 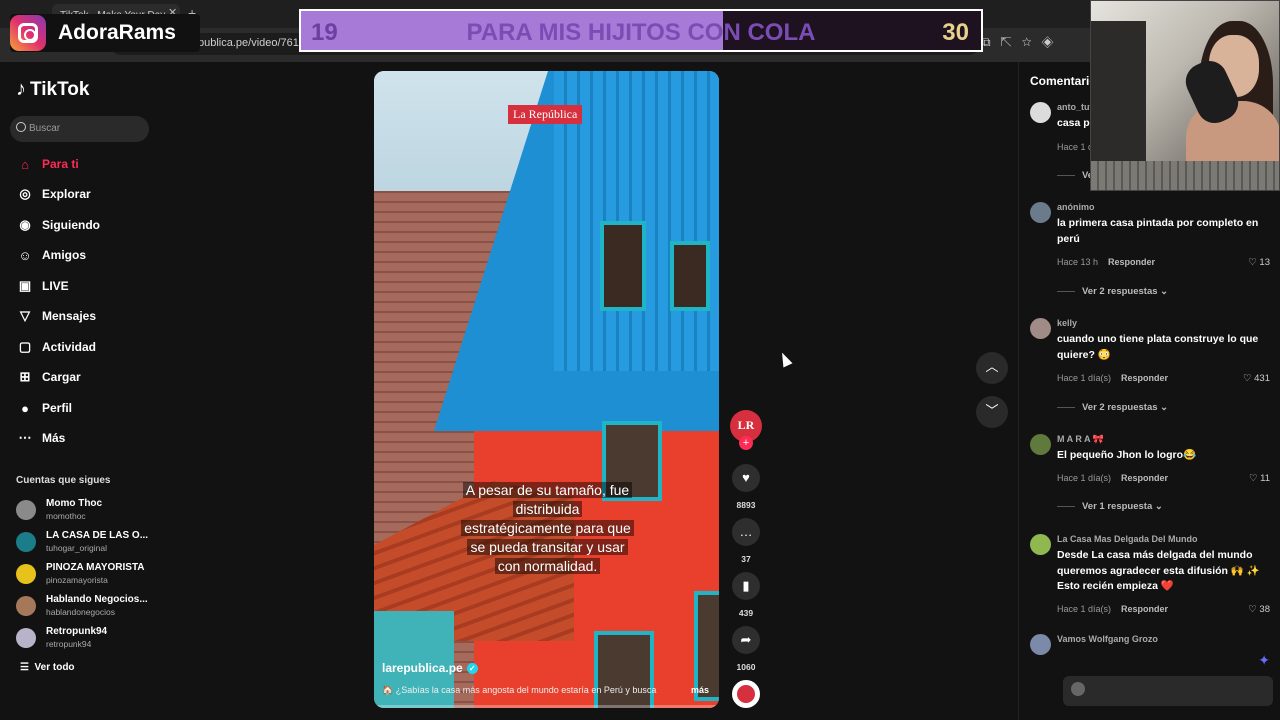 What do you see at coordinates (255, 43) in the screenshot?
I see `url-text: publica.pe/video/76101` at bounding box center [255, 43].